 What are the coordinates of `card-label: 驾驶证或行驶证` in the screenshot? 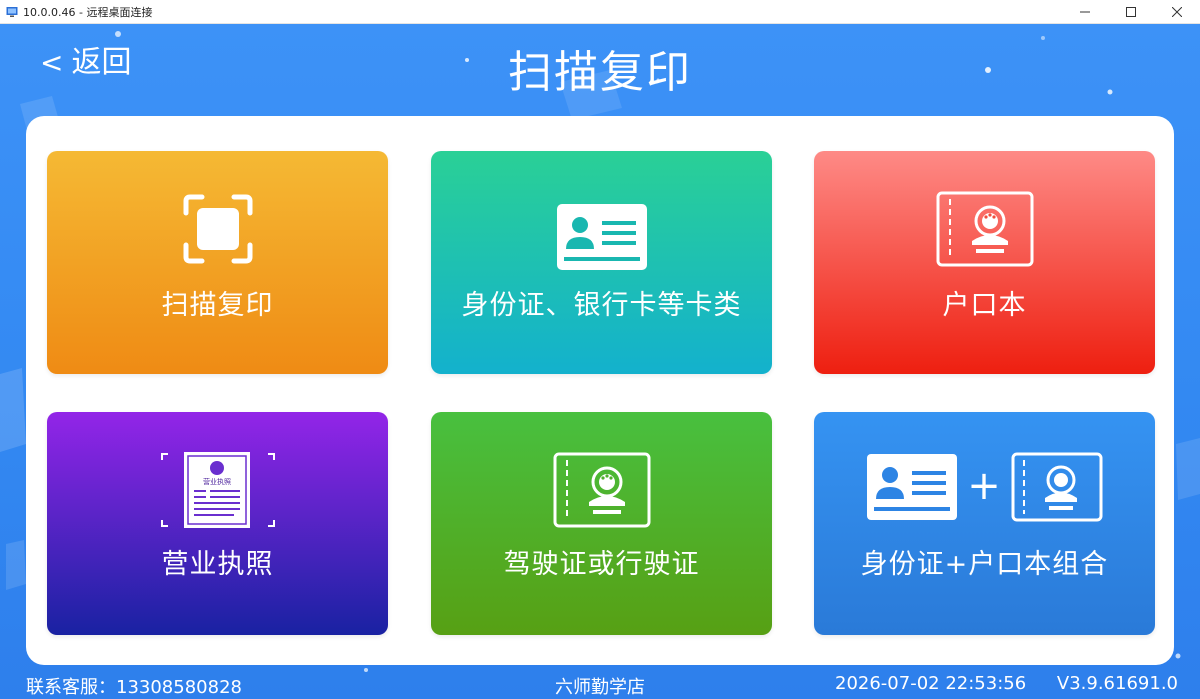 It's located at (601, 564).